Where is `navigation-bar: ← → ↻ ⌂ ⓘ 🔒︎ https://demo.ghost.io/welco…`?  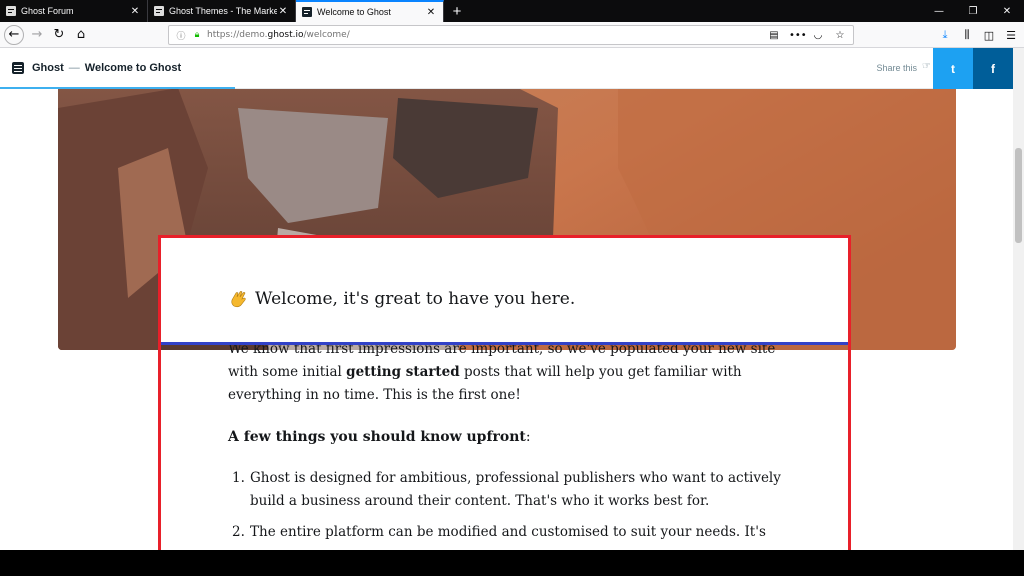 navigation-bar: ← → ↻ ⌂ ⓘ 🔒︎ https://demo.ghost.io/welco… is located at coordinates (512, 35).